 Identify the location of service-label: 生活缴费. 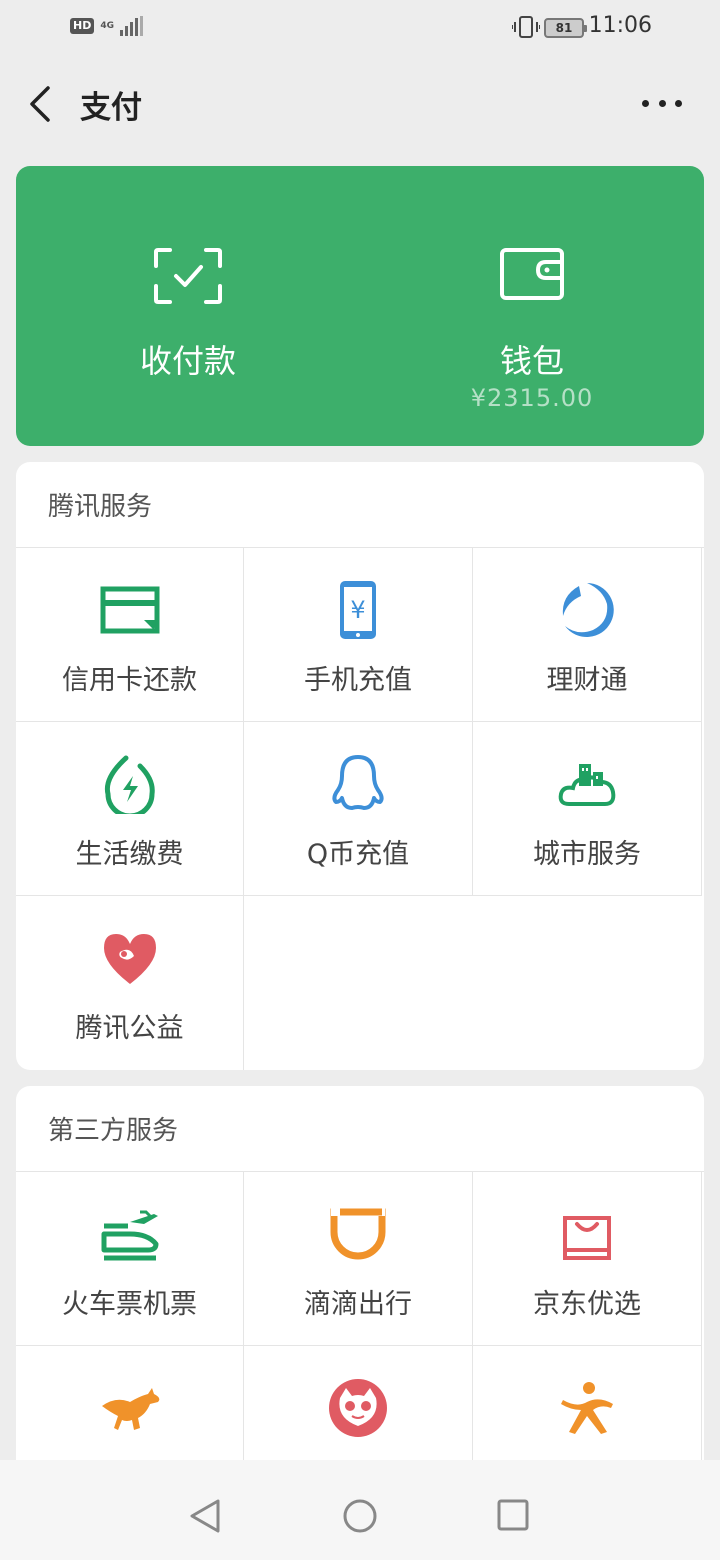
(129, 854).